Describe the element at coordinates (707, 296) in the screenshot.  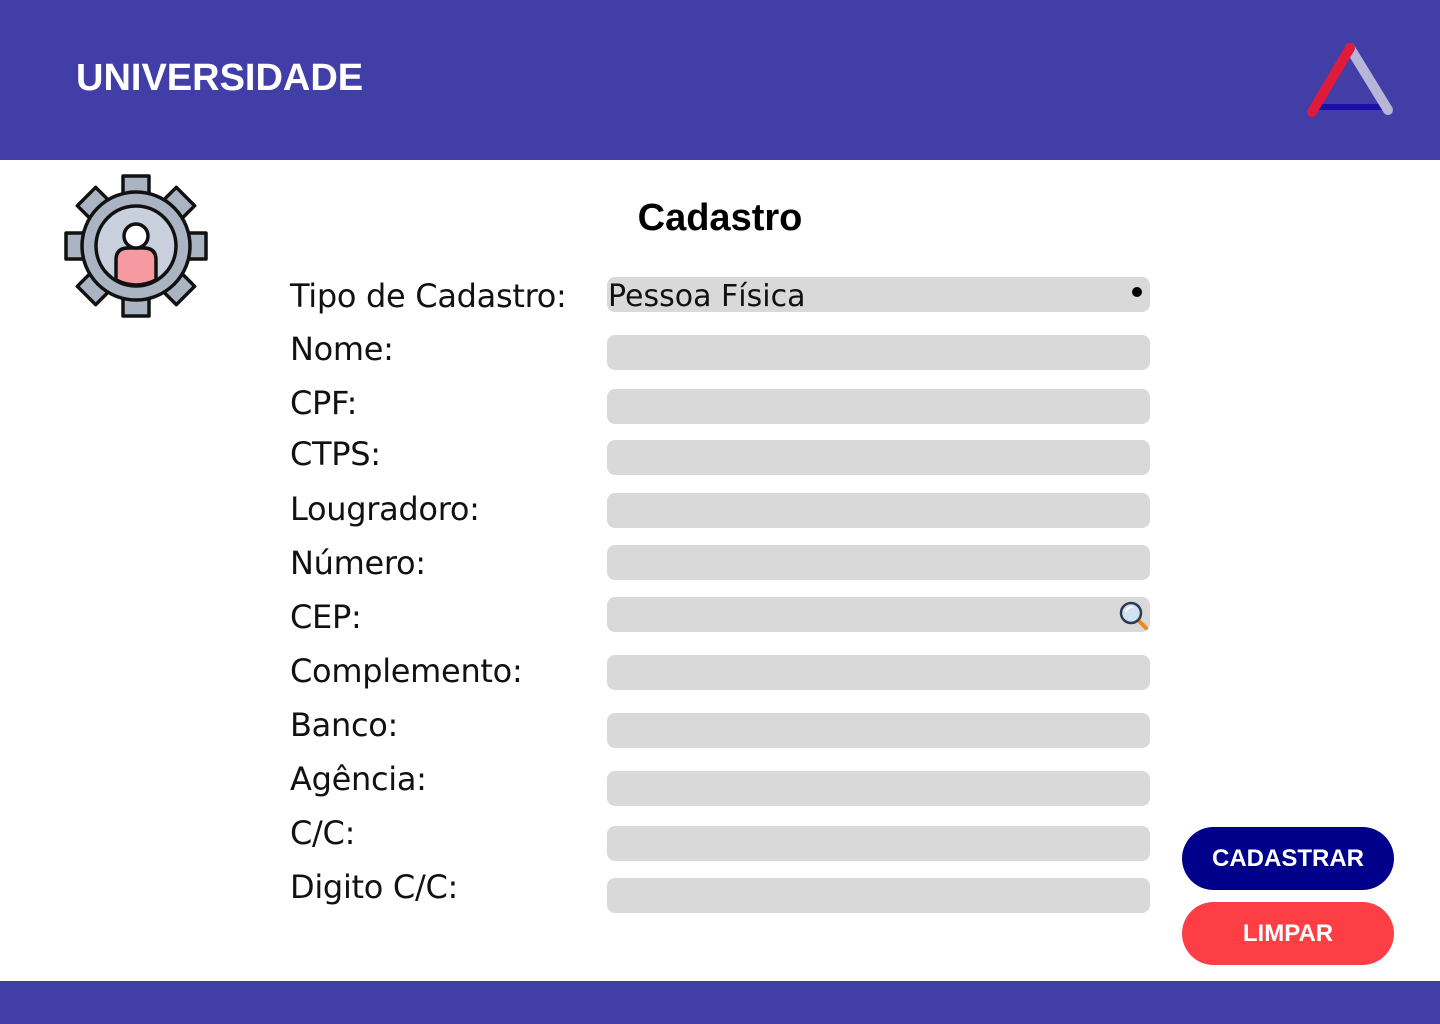
I see `tipo-cadastro-value: Pessoa Física` at that location.